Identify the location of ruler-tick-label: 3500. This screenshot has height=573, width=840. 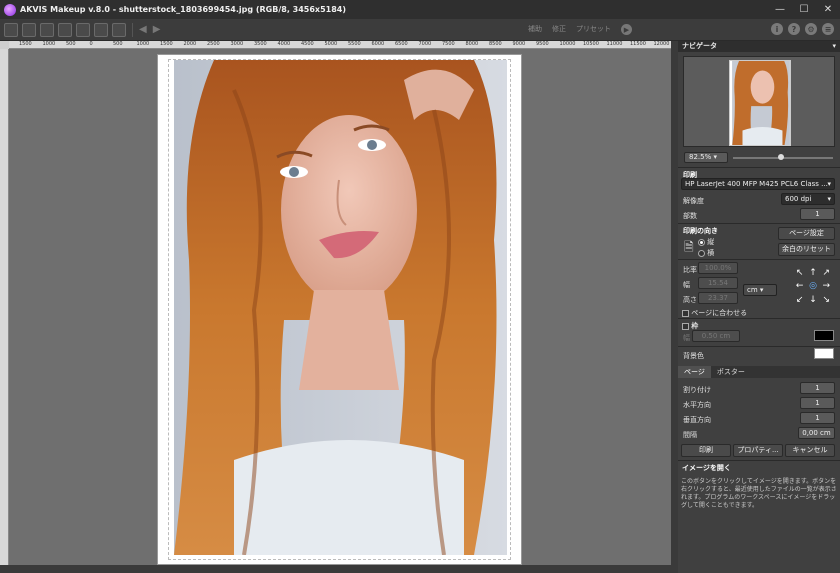
(260, 44).